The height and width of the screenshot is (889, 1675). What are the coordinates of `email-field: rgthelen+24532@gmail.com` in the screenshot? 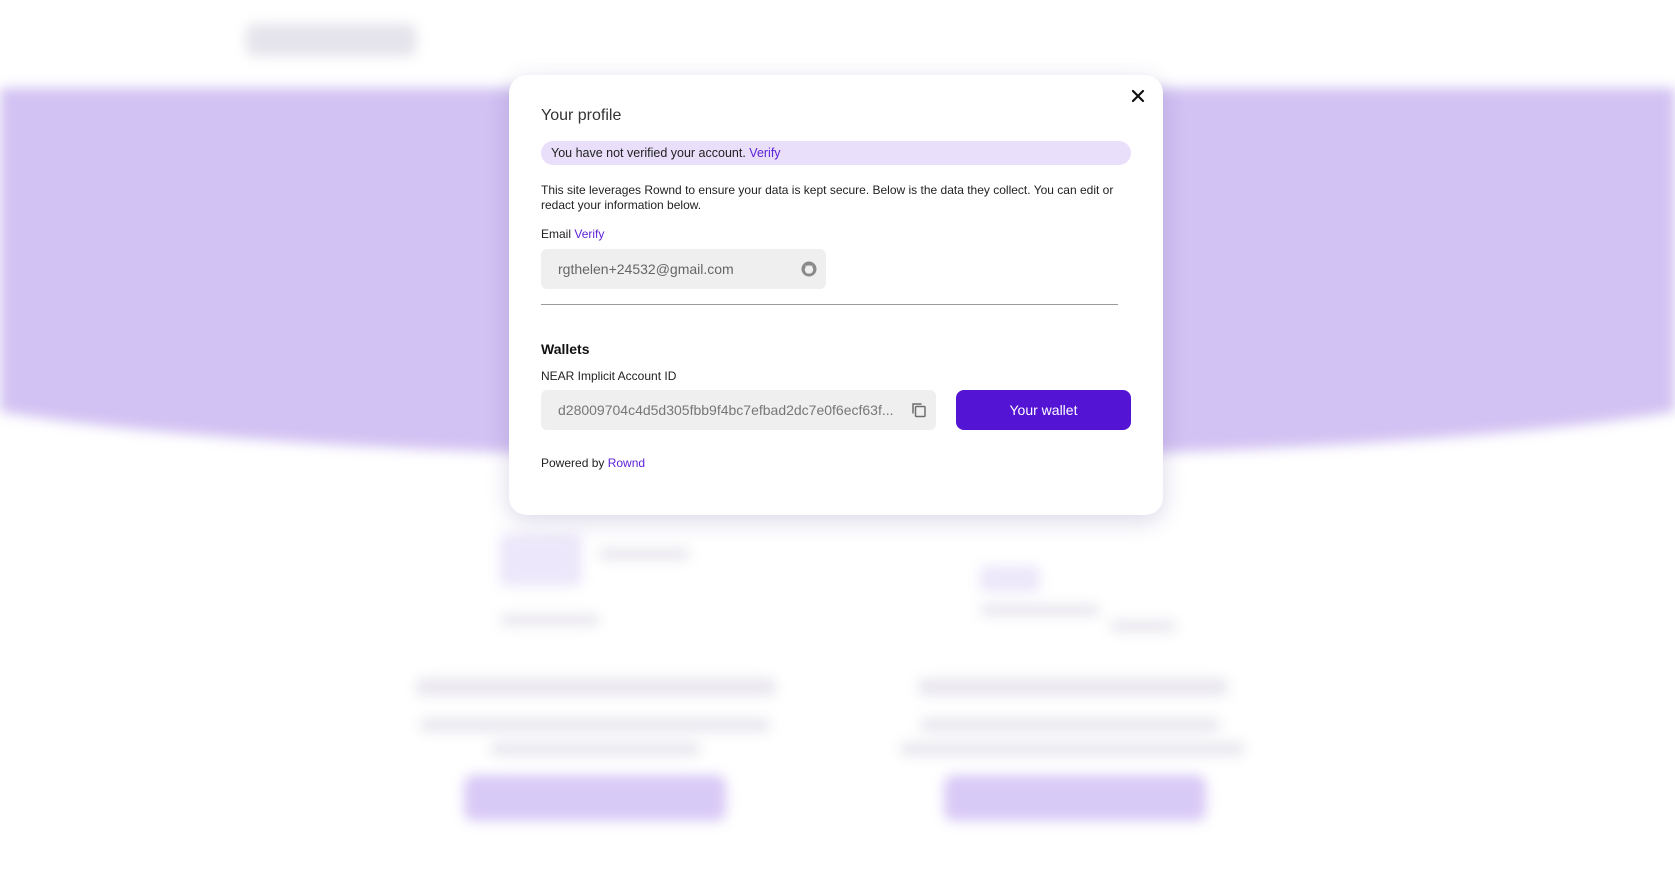 It's located at (683, 269).